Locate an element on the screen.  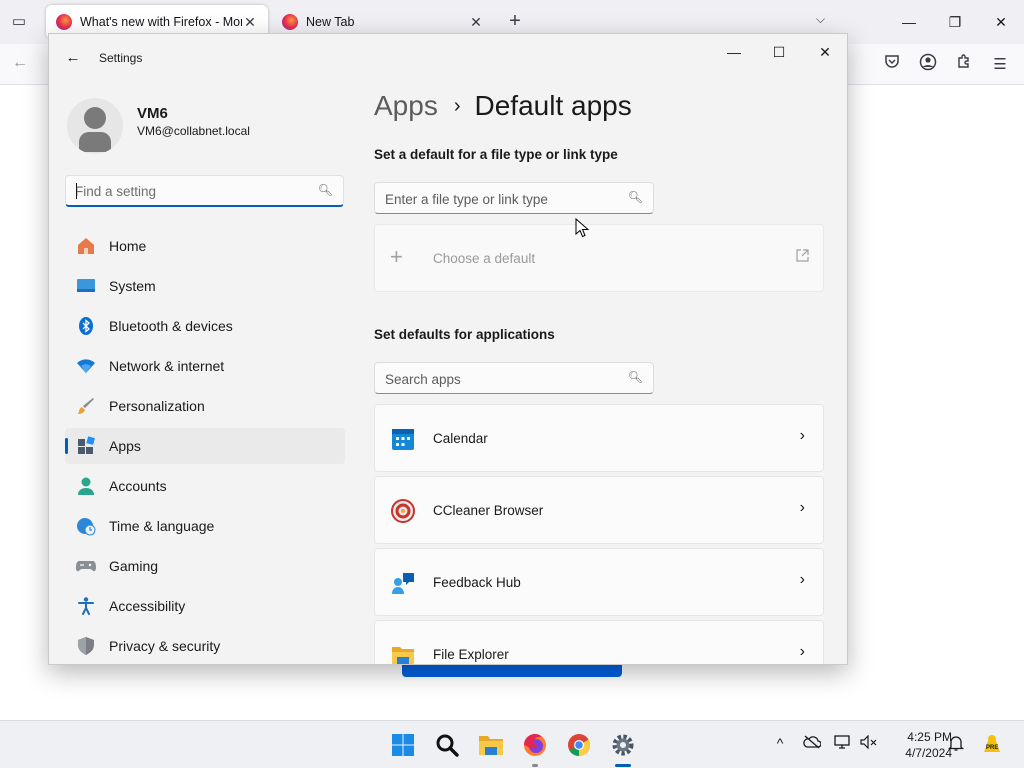
sidebar-item-label: Home is located at coordinates (128, 246).